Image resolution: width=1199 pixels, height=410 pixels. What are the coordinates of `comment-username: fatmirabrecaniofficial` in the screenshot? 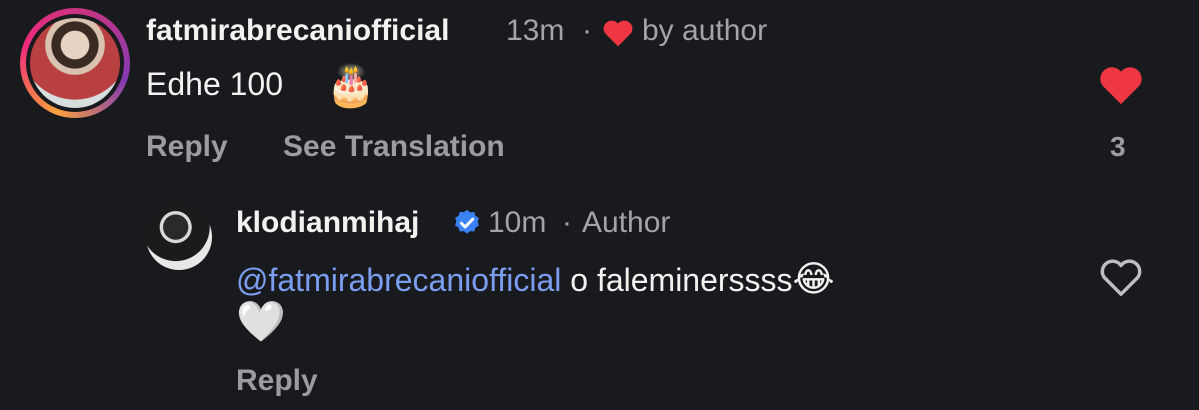 It's located at (297, 31).